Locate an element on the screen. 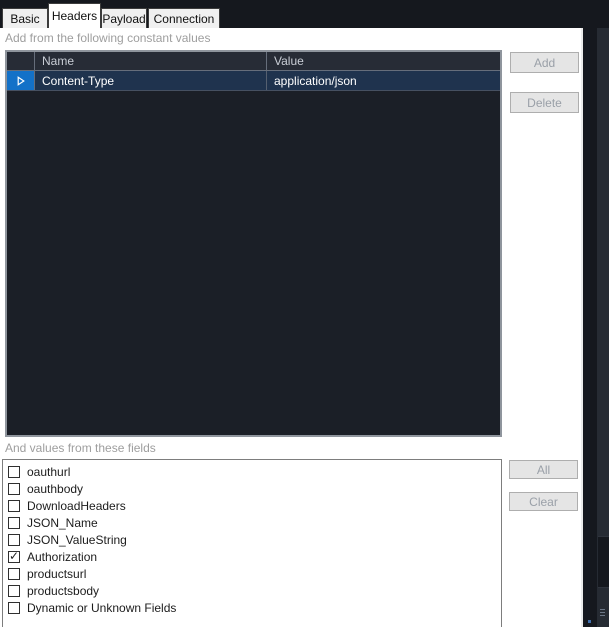 The image size is (609, 627). delete-button: Delete is located at coordinates (544, 102).